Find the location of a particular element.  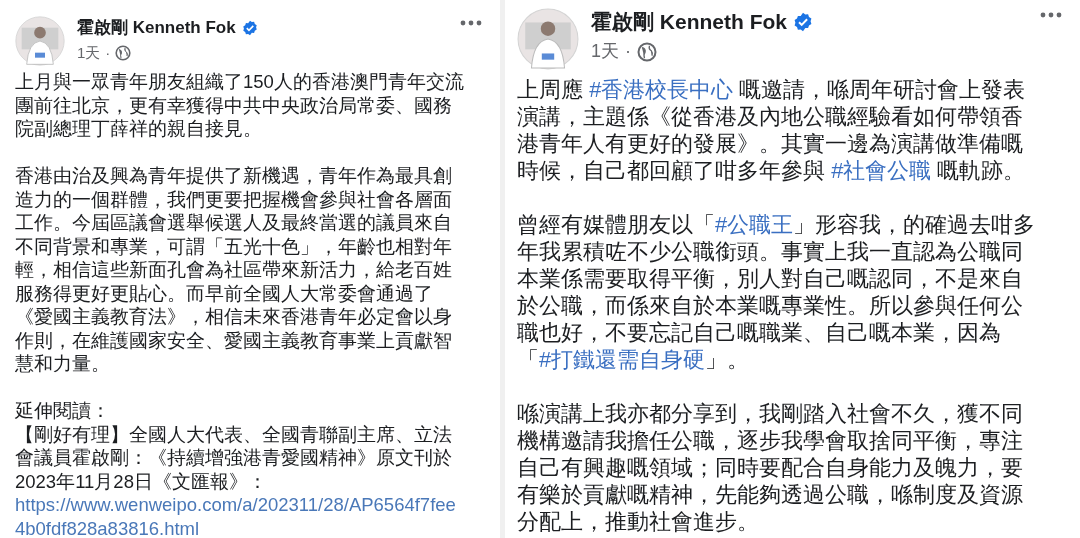

post-text: 曾經有媒體朋友以「#公職王」形容我，的確過去咁多年我累積咗不少公職銜頭。事實上我一直認為公職同本業係需要取得平衡，別人對自己嘅認同，不是來自於公職，而係來自於本業嘅專業性。所以參與任何公職也好，不要忘記自己嘅職業、自己嘅本業，因為「#打鐵還需自身硬」。 is located at coordinates (777, 292).